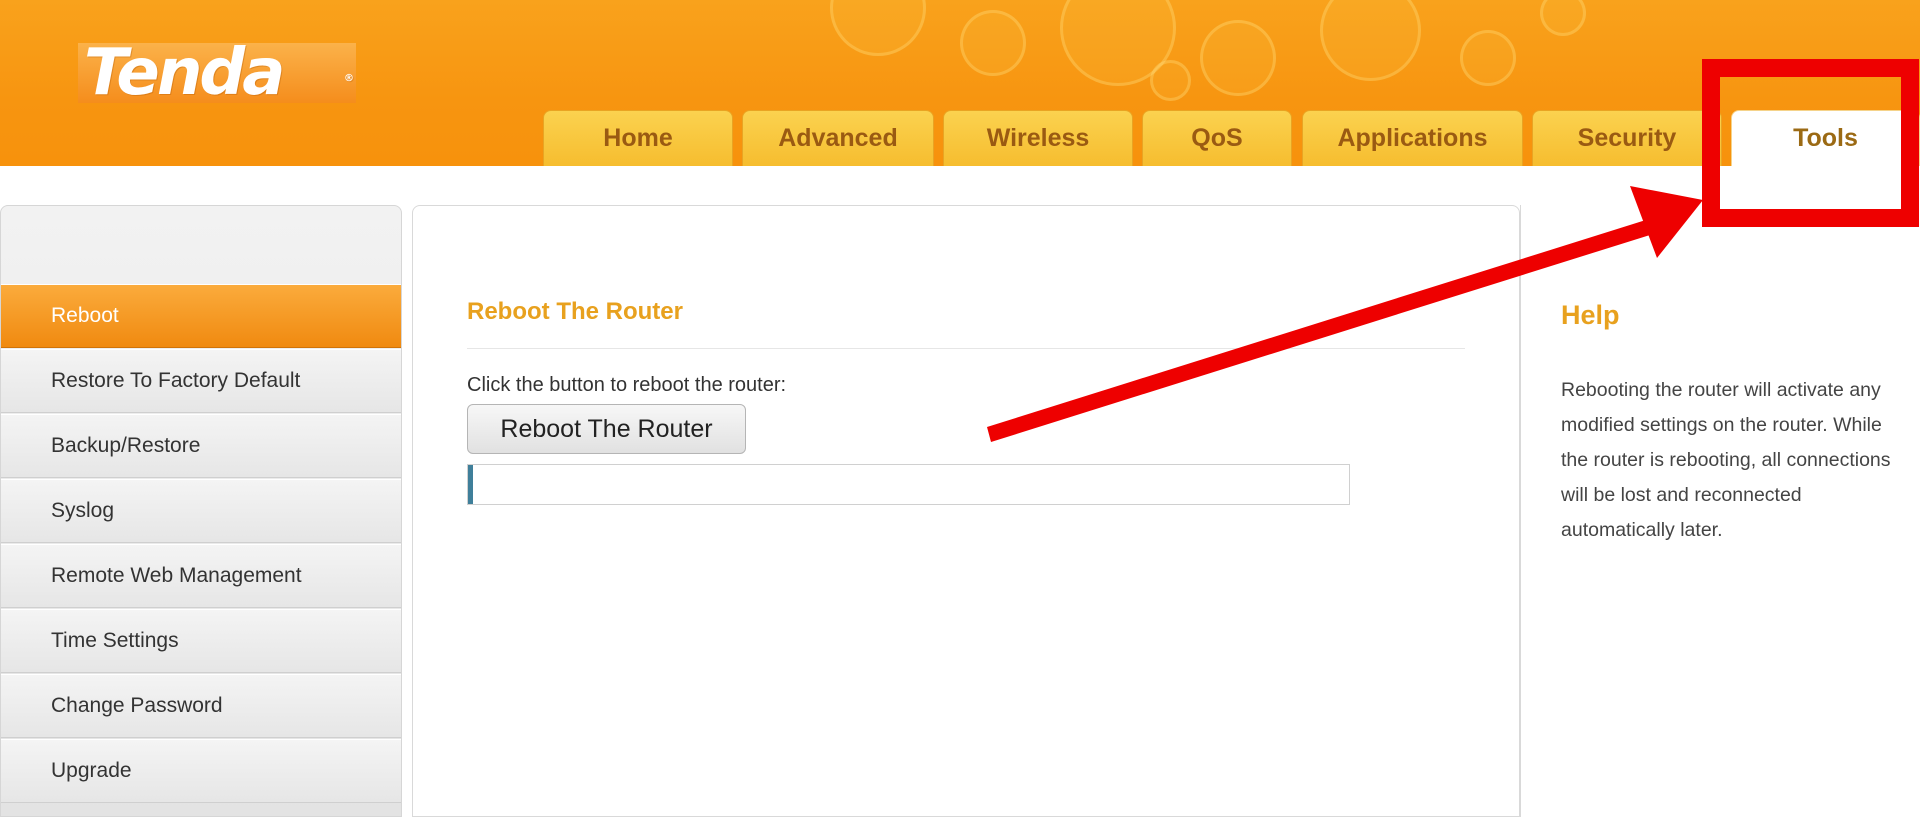  What do you see at coordinates (1627, 138) in the screenshot?
I see `tab-security: Security` at bounding box center [1627, 138].